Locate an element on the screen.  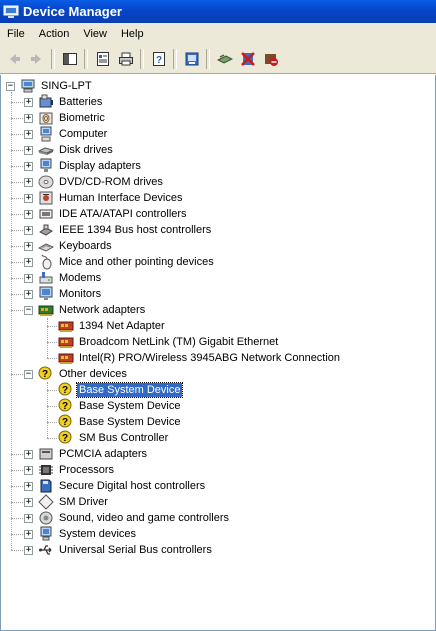
expand-toggle-monitors: + is located at coordinates (28, 294).